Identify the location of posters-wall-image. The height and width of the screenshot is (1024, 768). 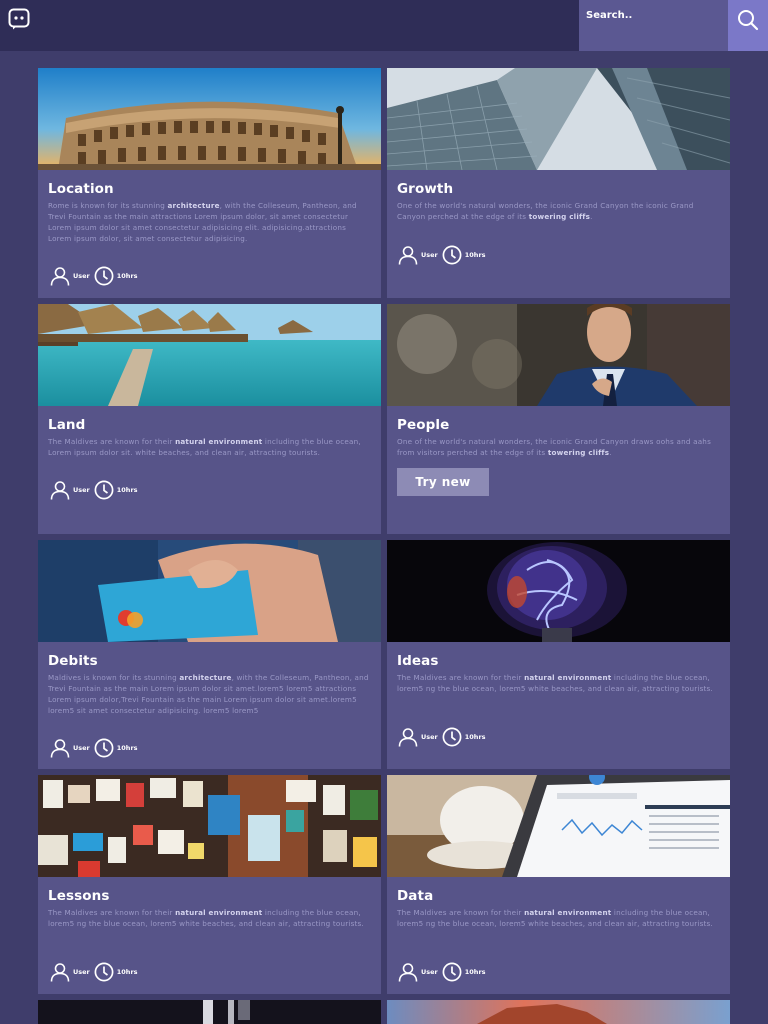
(209, 826).